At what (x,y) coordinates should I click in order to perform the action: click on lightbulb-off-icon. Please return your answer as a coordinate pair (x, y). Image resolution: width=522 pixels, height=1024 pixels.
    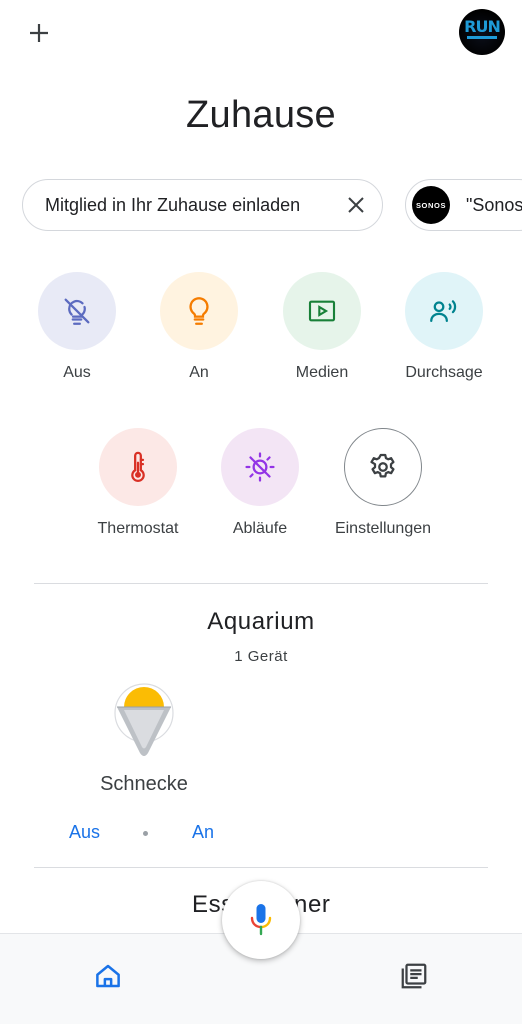
    Looking at the image, I should click on (77, 311).